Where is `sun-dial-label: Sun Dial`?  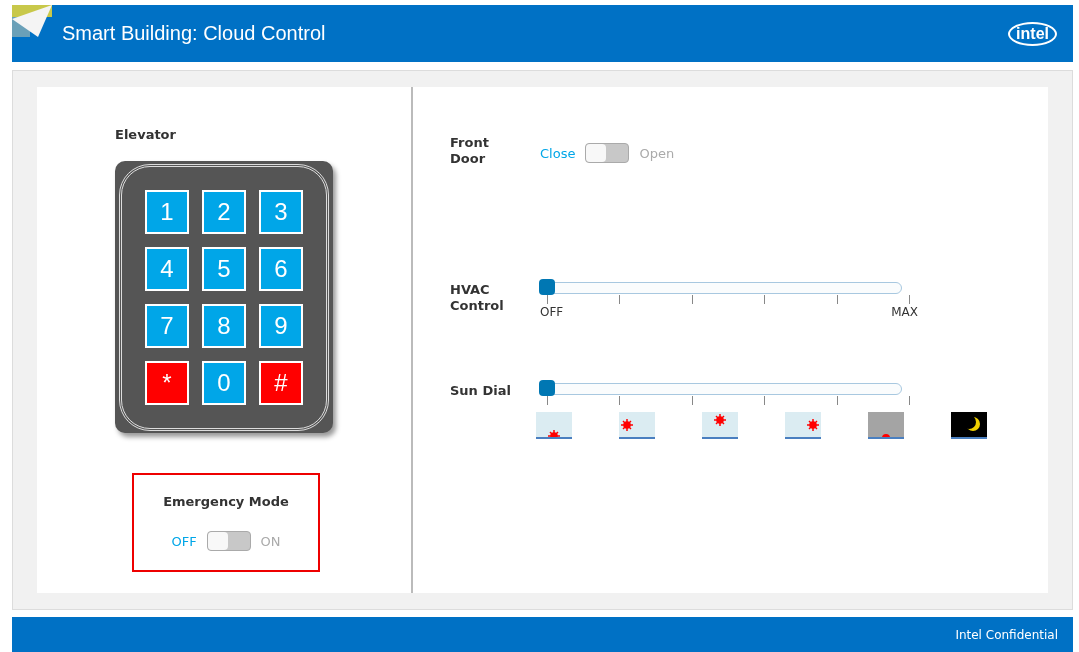 sun-dial-label: Sun Dial is located at coordinates (481, 391).